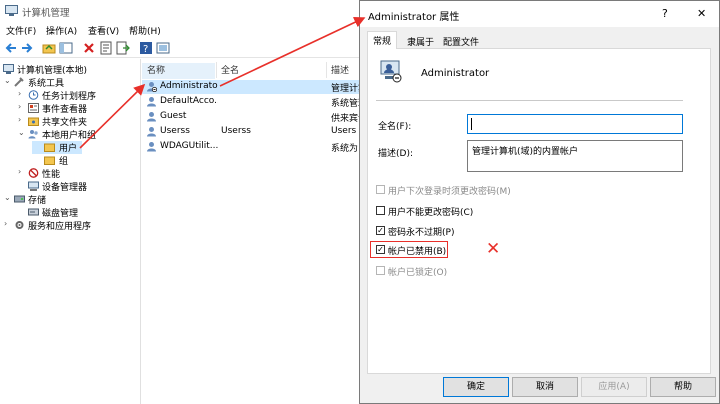 Image resolution: width=720 pixels, height=404 pixels. I want to click on export-list-icon, so click(123, 48).